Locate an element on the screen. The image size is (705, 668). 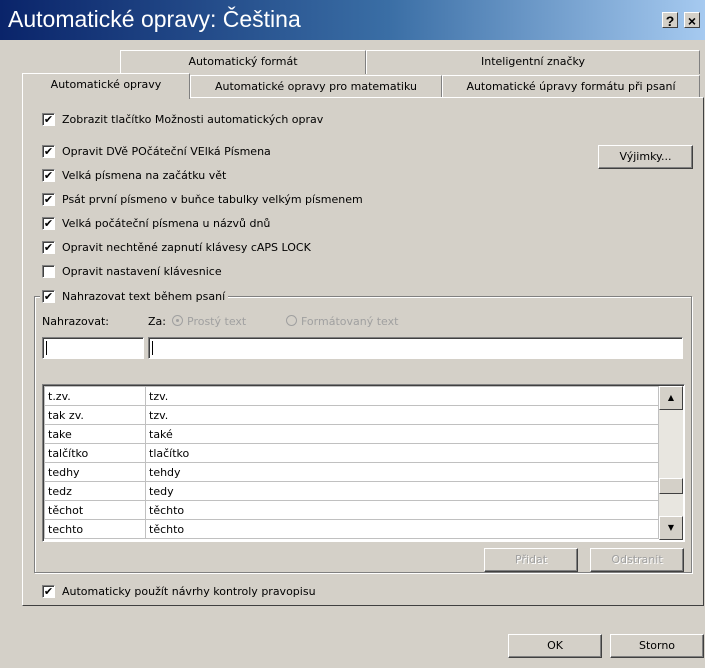
window-title: Automatické opravy: Čeština is located at coordinates (154, 19).